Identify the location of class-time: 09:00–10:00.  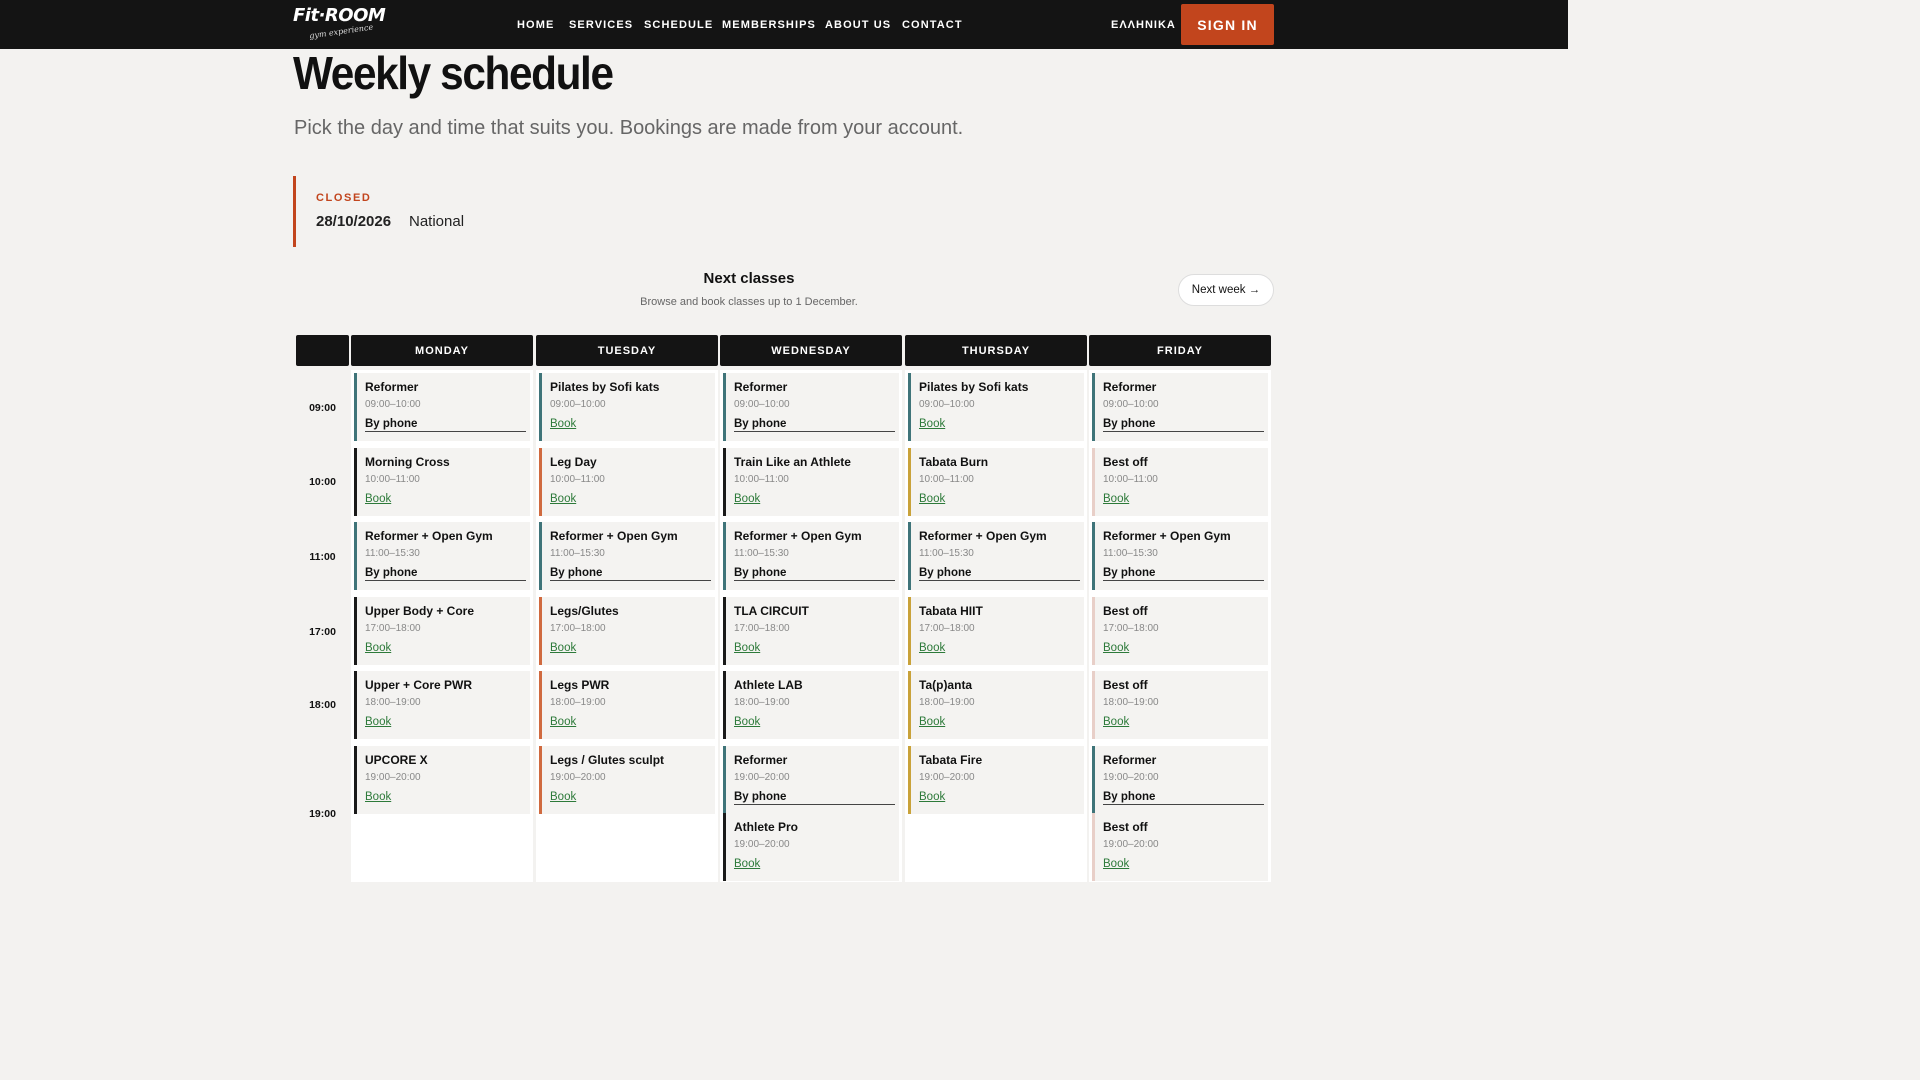
(1131, 404).